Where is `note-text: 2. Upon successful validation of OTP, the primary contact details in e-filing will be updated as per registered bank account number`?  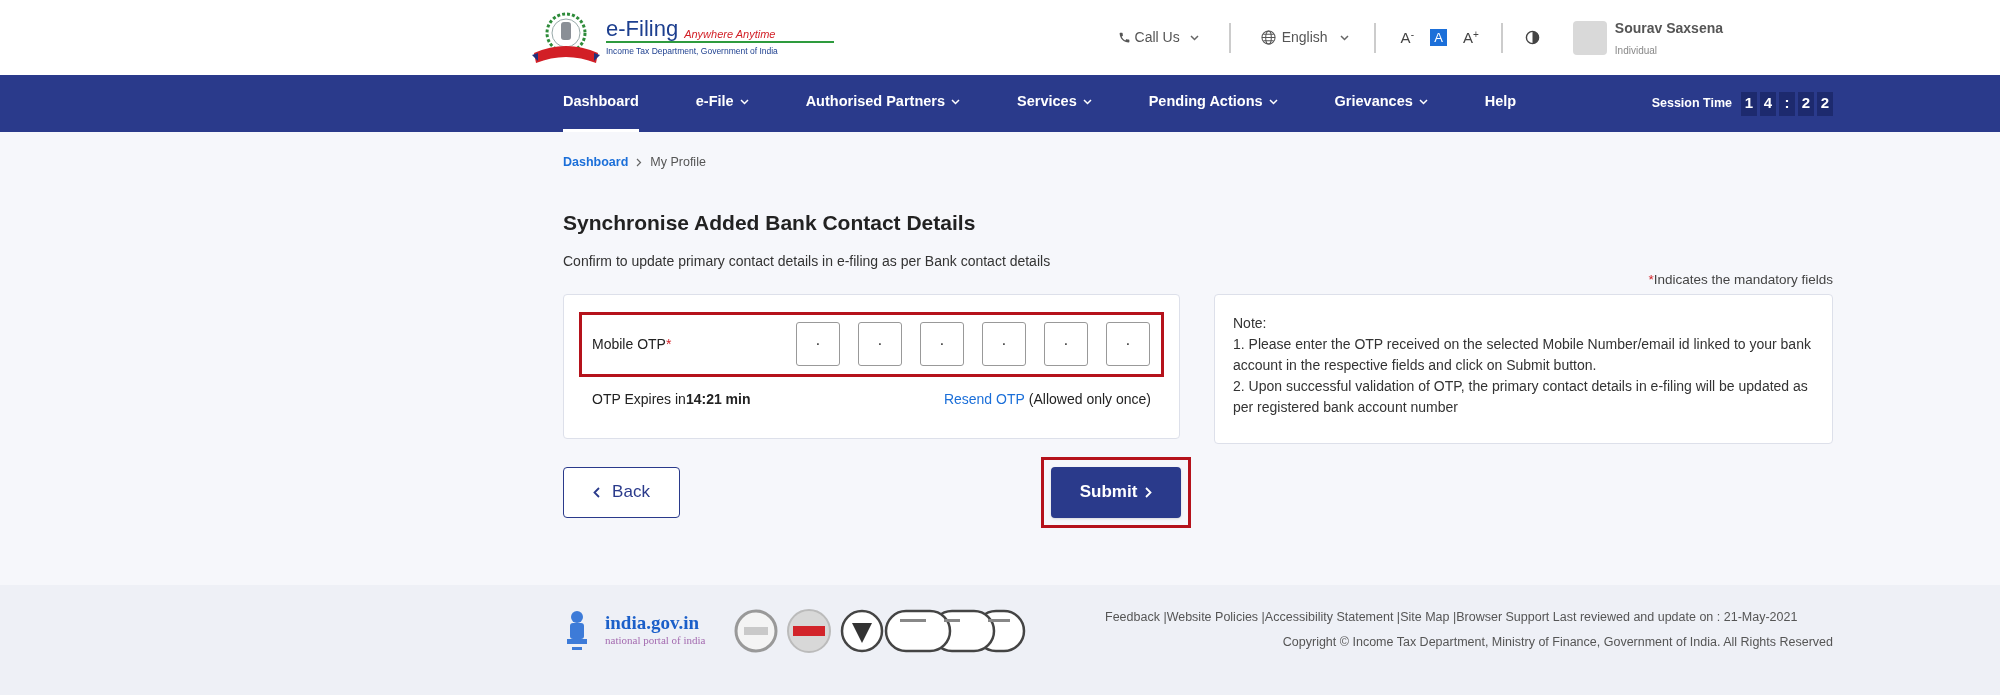 note-text: 2. Upon successful validation of OTP, the primary contact details in e-filing will be updated as per registered bank account number is located at coordinates (1521, 396).